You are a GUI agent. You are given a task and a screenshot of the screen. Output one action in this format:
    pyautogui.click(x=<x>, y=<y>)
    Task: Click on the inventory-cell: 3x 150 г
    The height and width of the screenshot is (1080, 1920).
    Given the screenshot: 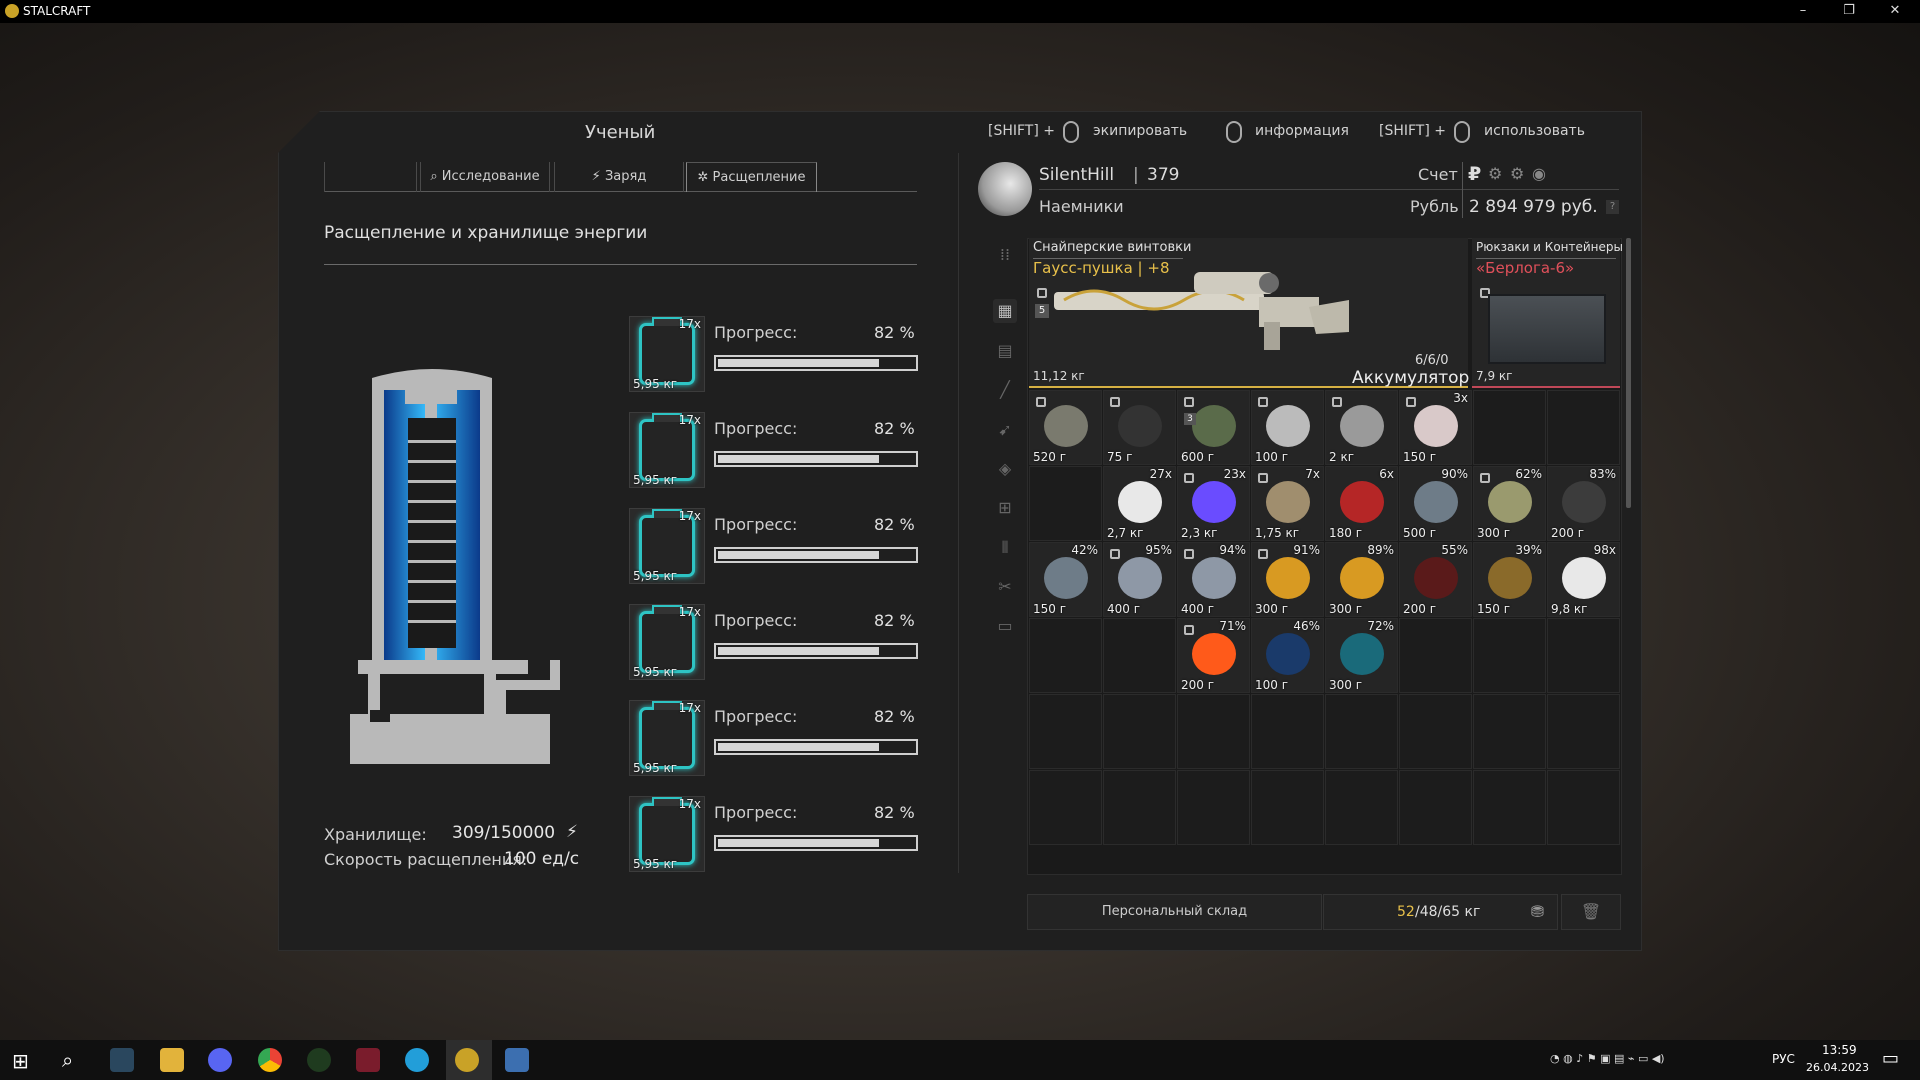 What is the action you would take?
    pyautogui.click(x=1435, y=427)
    